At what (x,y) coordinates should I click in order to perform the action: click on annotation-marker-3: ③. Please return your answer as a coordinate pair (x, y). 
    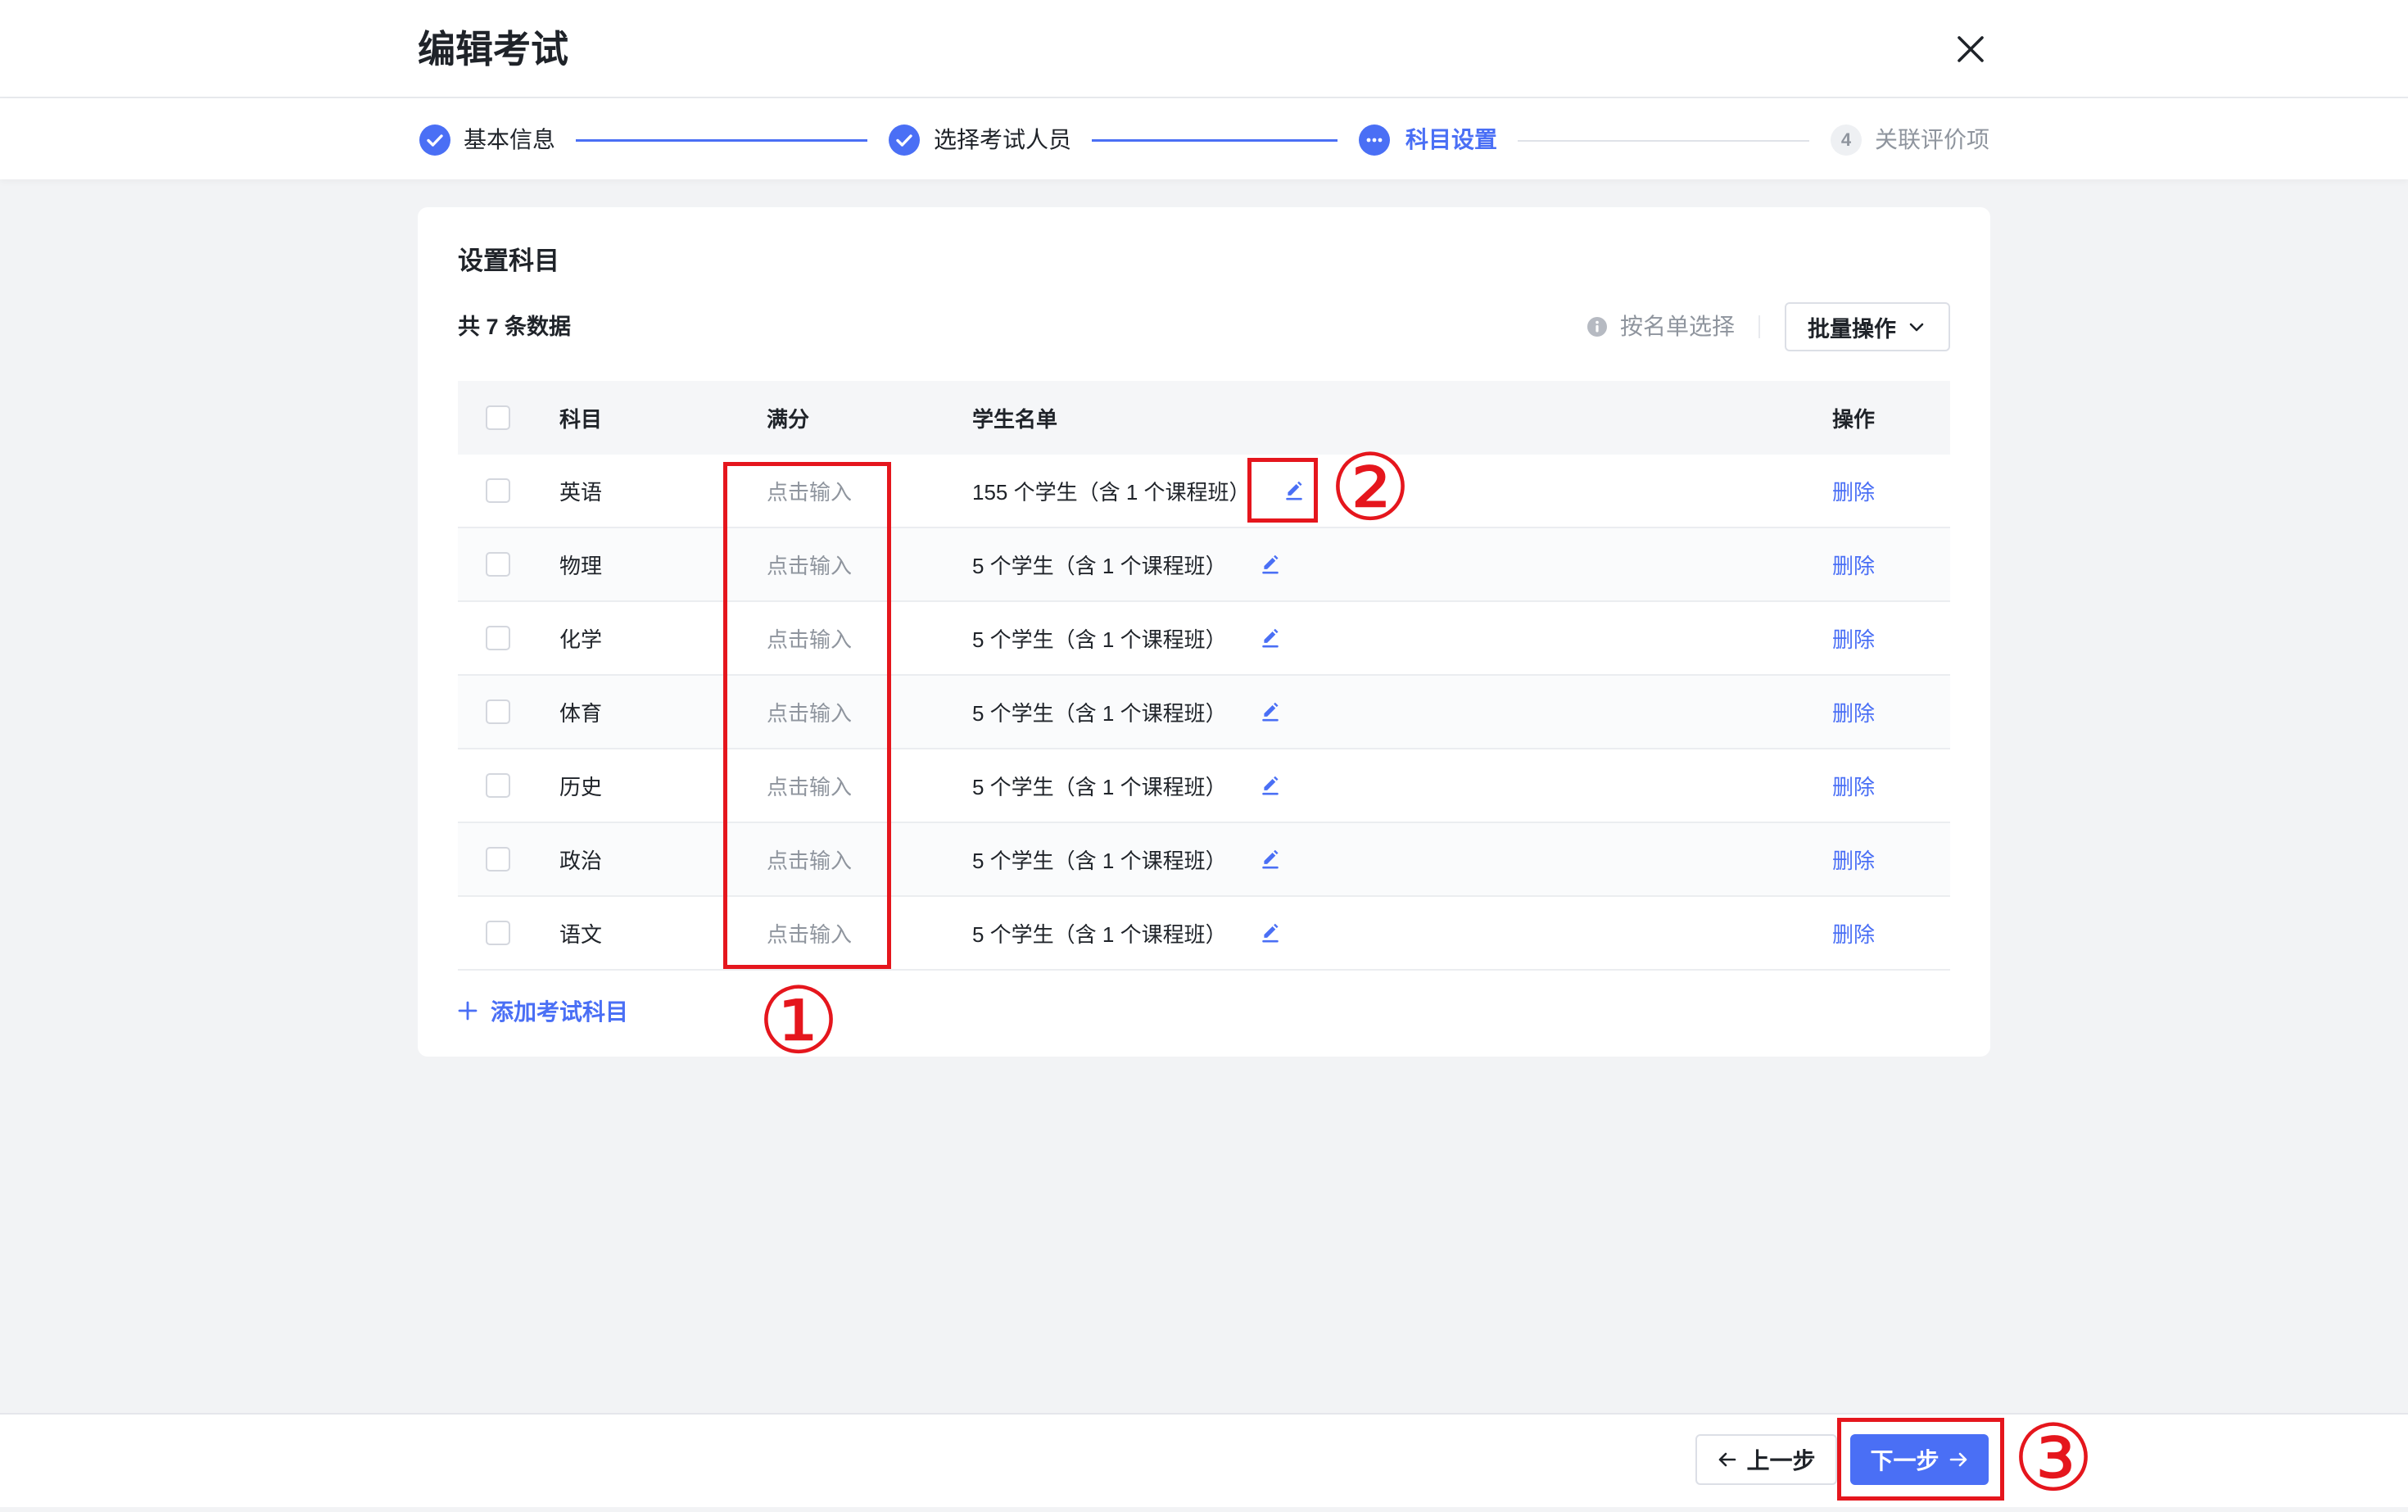
    Looking at the image, I should click on (2053, 1459).